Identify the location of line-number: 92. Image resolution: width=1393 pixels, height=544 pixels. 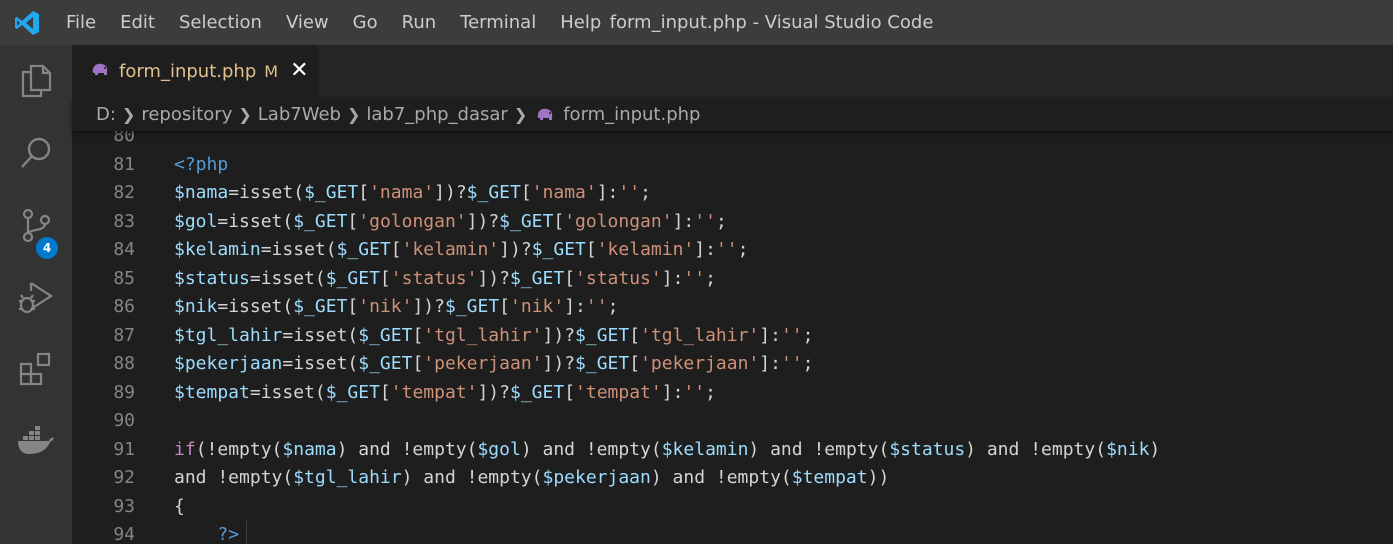
(124, 477).